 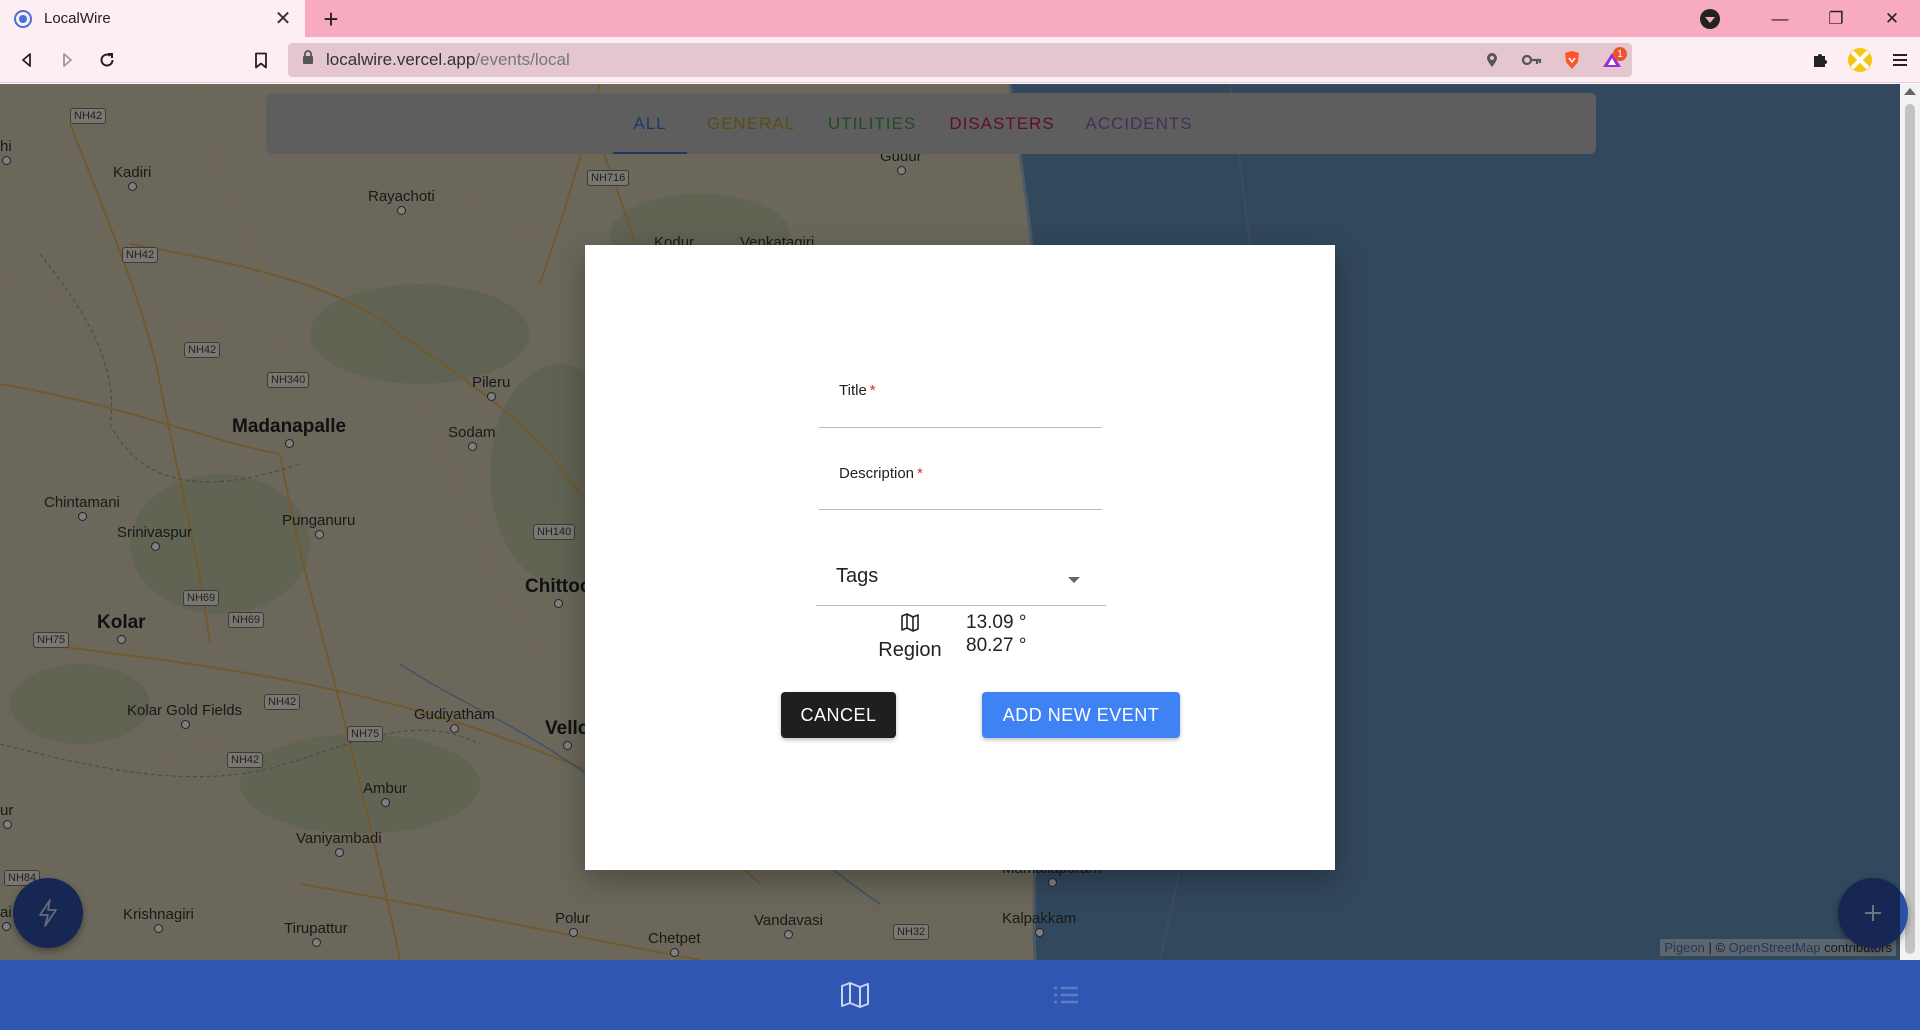 I want to click on notification-badge: 1, so click(x=1620, y=54).